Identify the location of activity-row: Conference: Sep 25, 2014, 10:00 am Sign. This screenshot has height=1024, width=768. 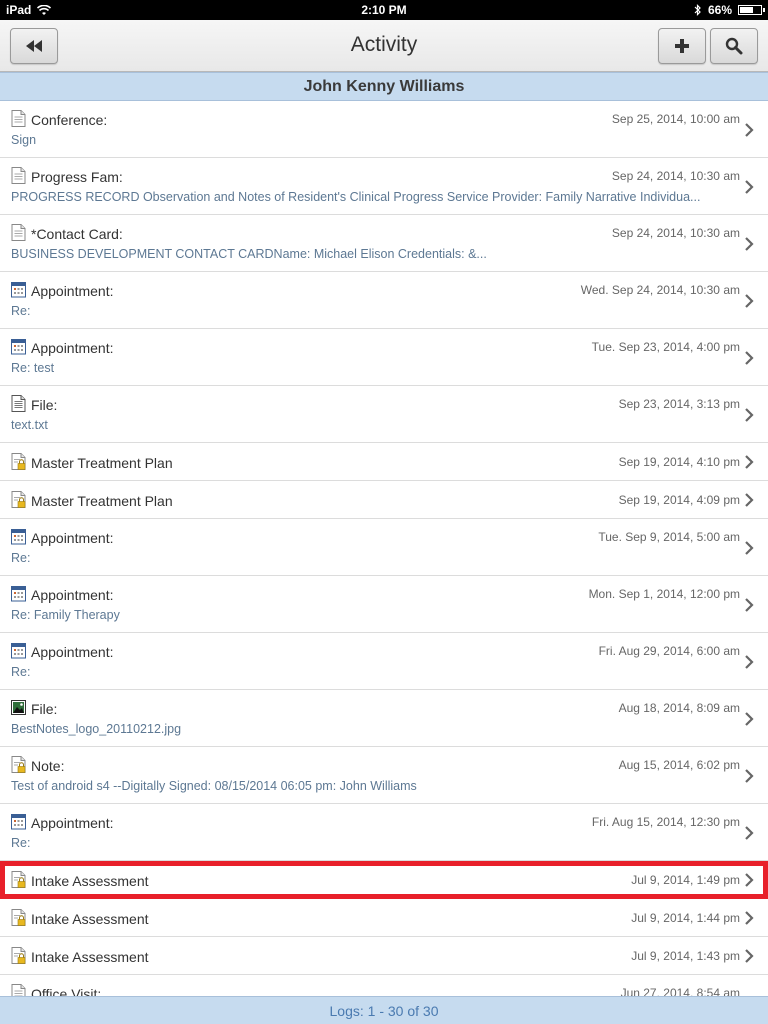
(384, 129).